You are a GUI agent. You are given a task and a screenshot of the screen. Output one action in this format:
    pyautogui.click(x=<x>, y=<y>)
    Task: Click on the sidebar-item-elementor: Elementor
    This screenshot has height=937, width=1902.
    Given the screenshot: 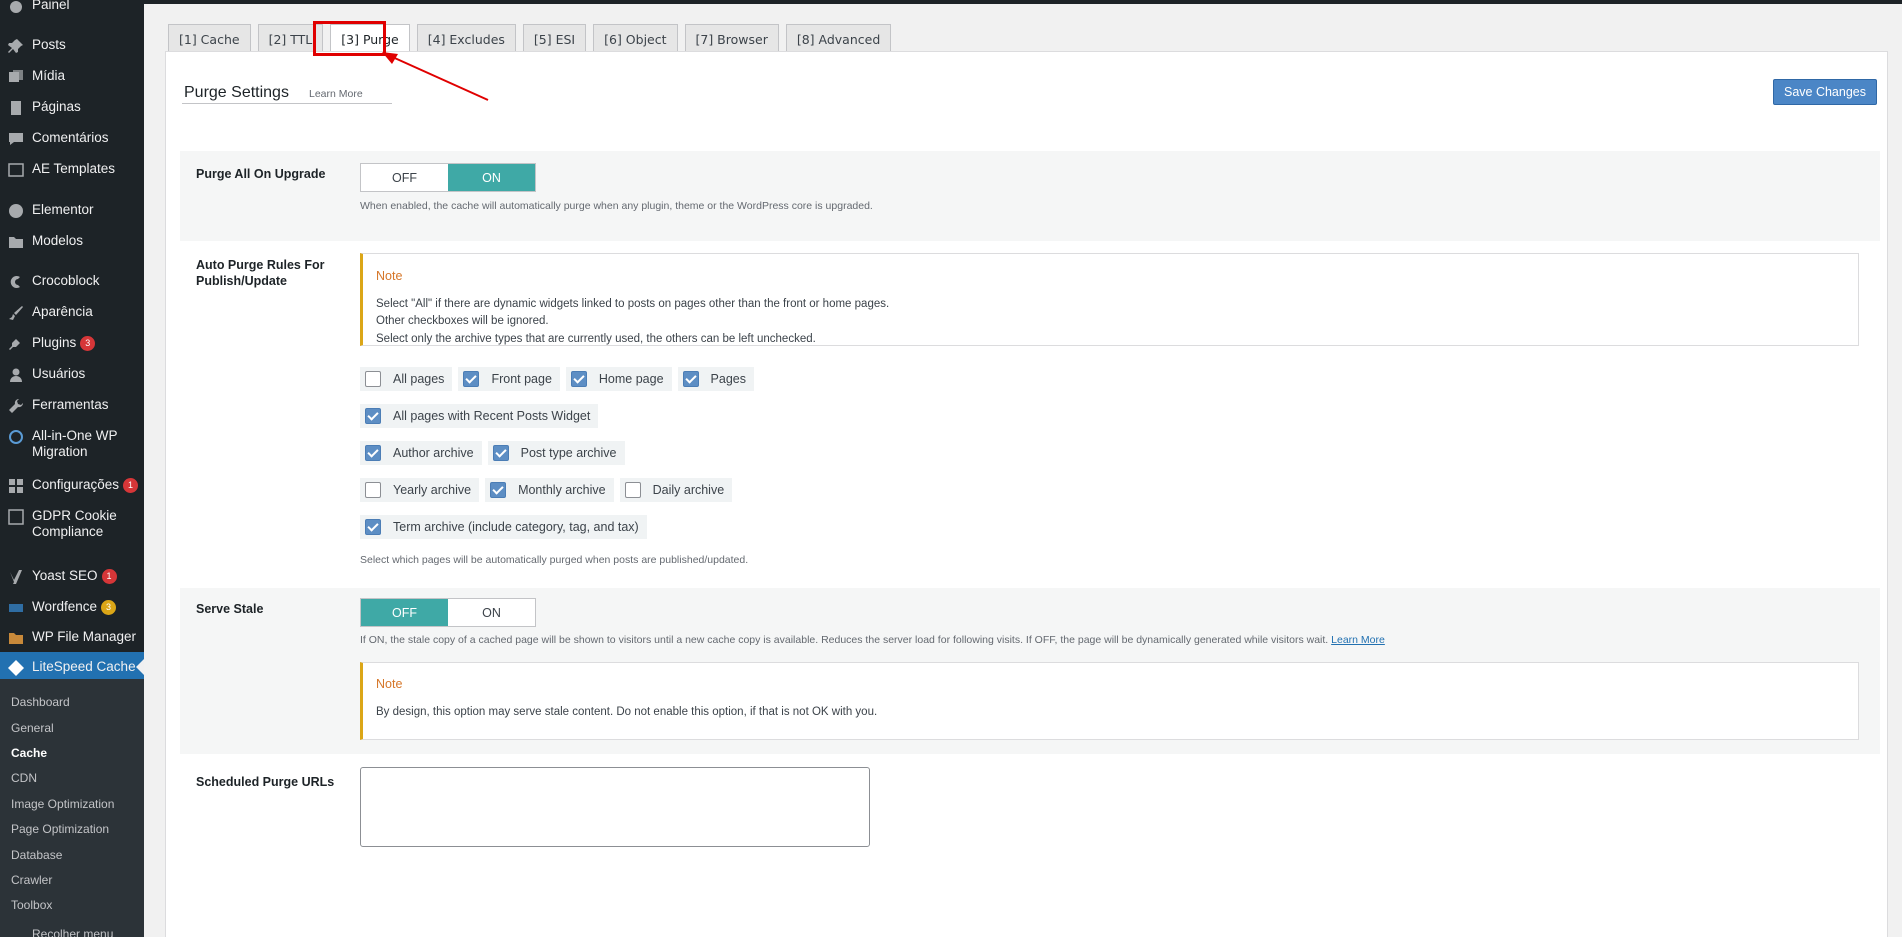 What is the action you would take?
    pyautogui.click(x=72, y=210)
    